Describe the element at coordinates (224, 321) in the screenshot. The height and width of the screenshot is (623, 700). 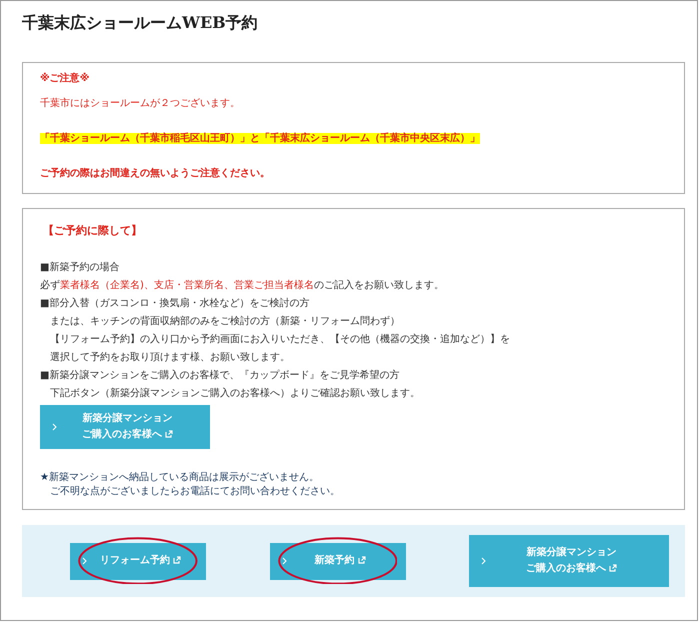
I see `guide-text: または、キッチンの背面収納部のみをご検討の方（新築・リフォーム問わず）` at that location.